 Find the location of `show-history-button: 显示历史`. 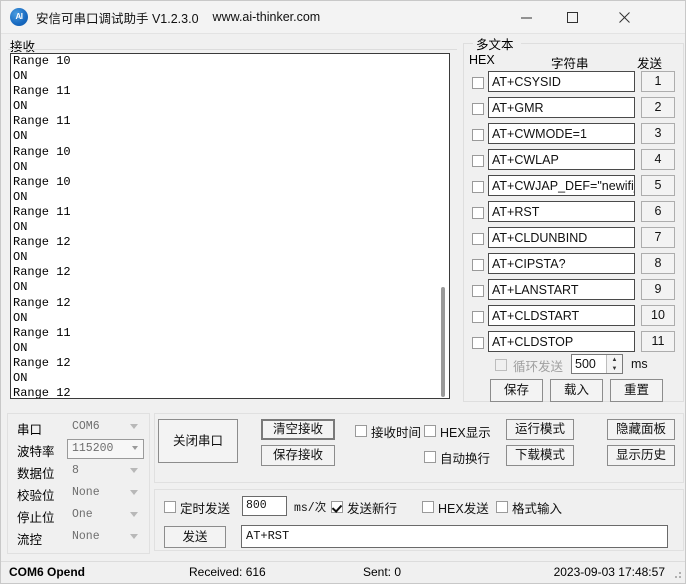

show-history-button: 显示历史 is located at coordinates (641, 455).